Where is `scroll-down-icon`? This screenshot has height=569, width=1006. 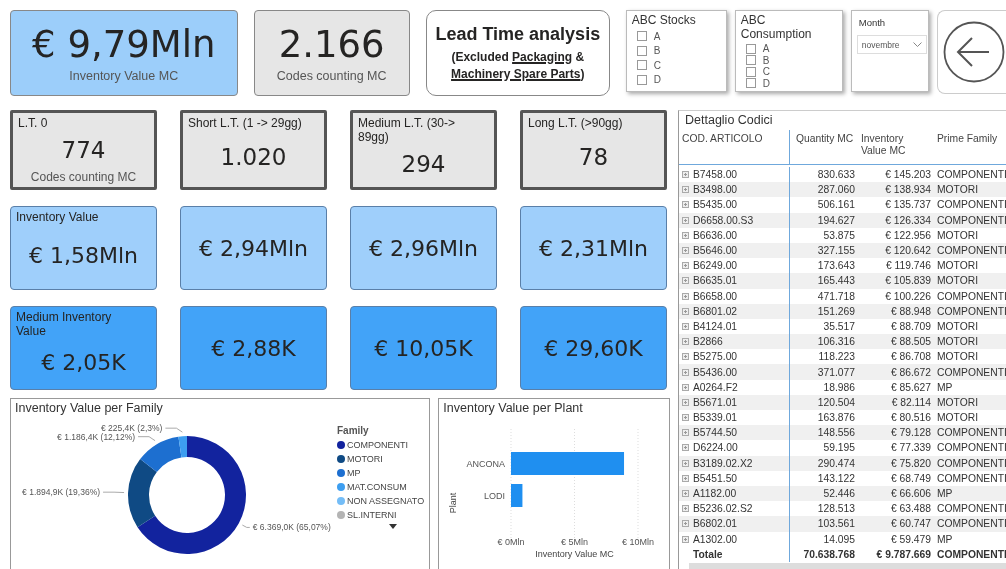 scroll-down-icon is located at coordinates (393, 526).